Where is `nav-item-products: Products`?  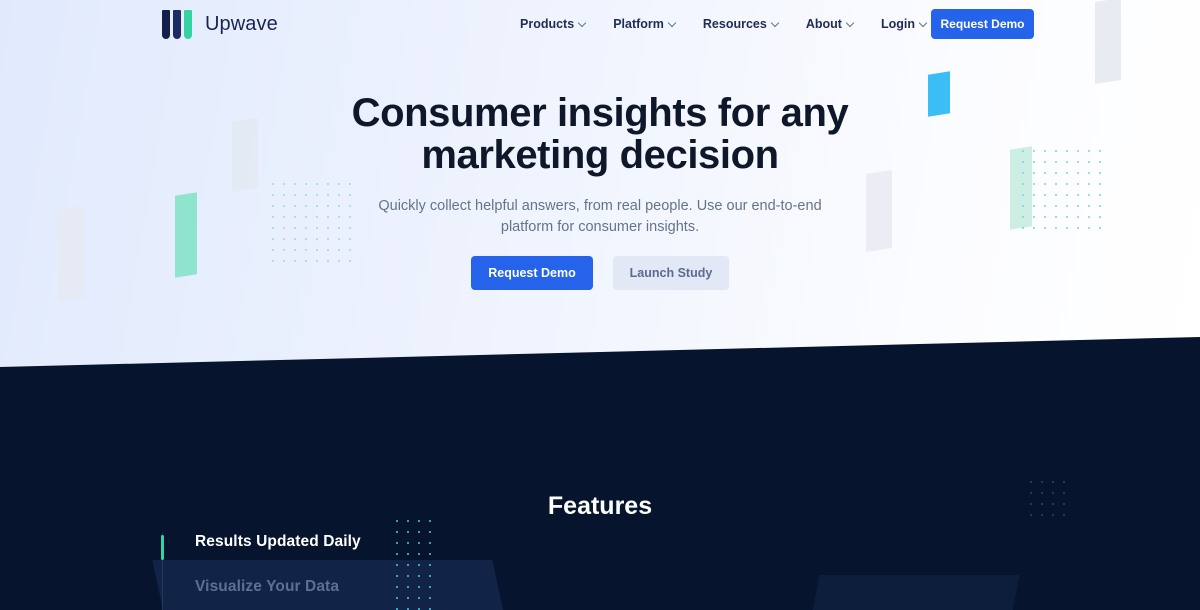 nav-item-products: Products is located at coordinates (553, 24).